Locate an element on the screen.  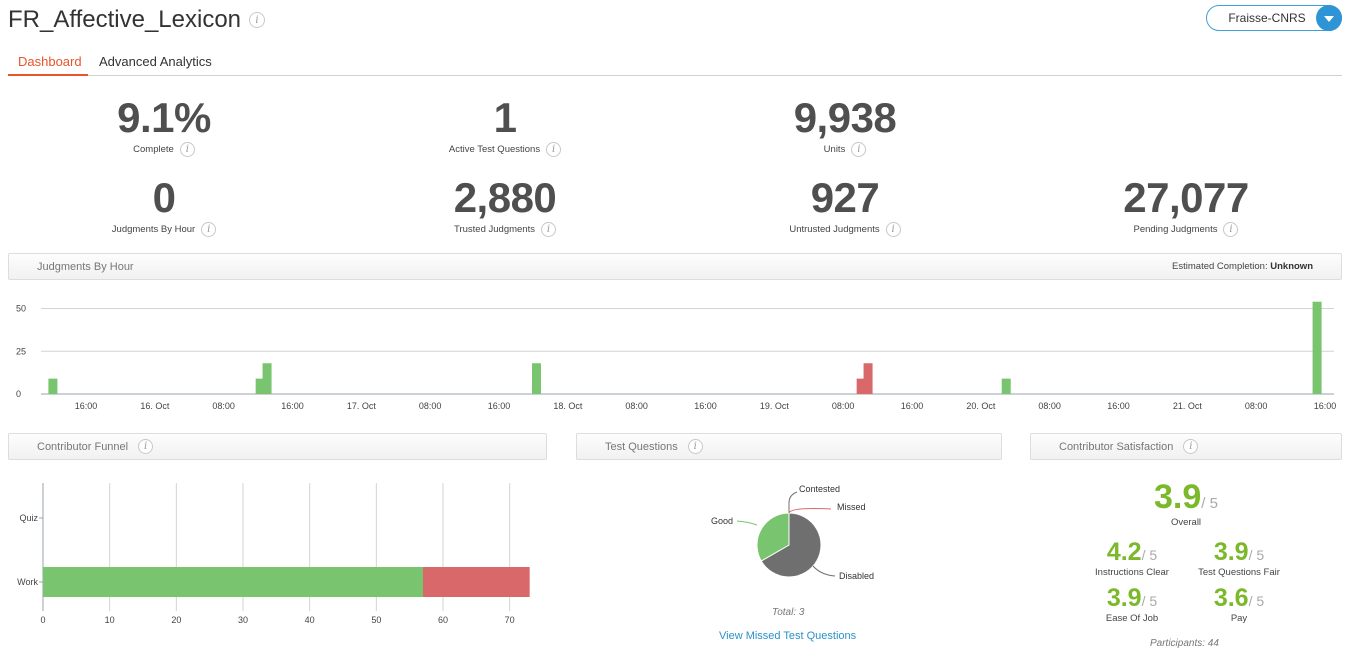
stat-active-test-questions: 1 Active Test Questions i is located at coordinates (505, 126).